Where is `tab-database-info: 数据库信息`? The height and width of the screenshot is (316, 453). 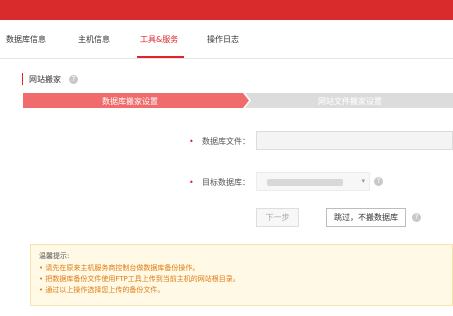 tab-database-info: 数据库信息 is located at coordinates (26, 39).